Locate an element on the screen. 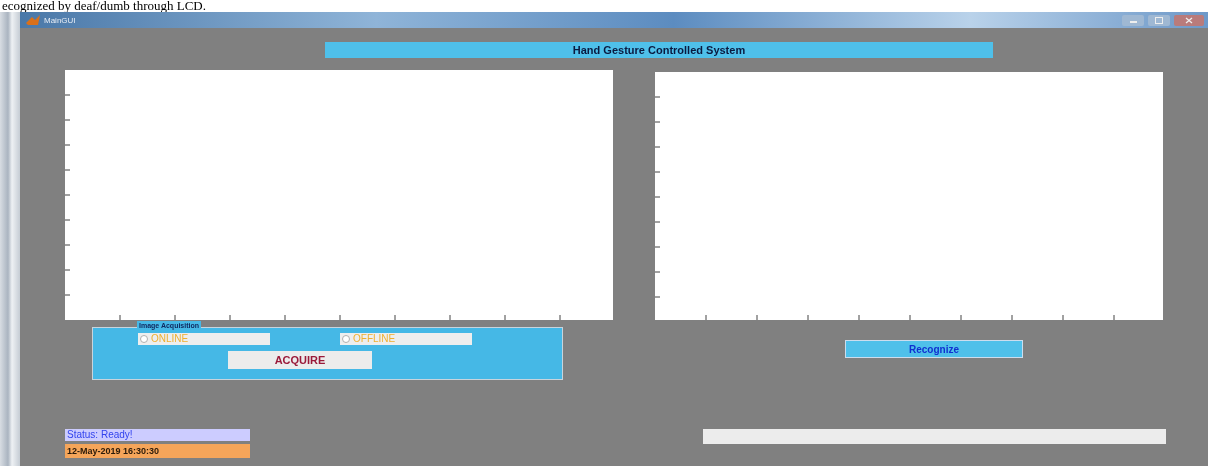 The image size is (1208, 466). window-title: MainGUI is located at coordinates (60, 20).